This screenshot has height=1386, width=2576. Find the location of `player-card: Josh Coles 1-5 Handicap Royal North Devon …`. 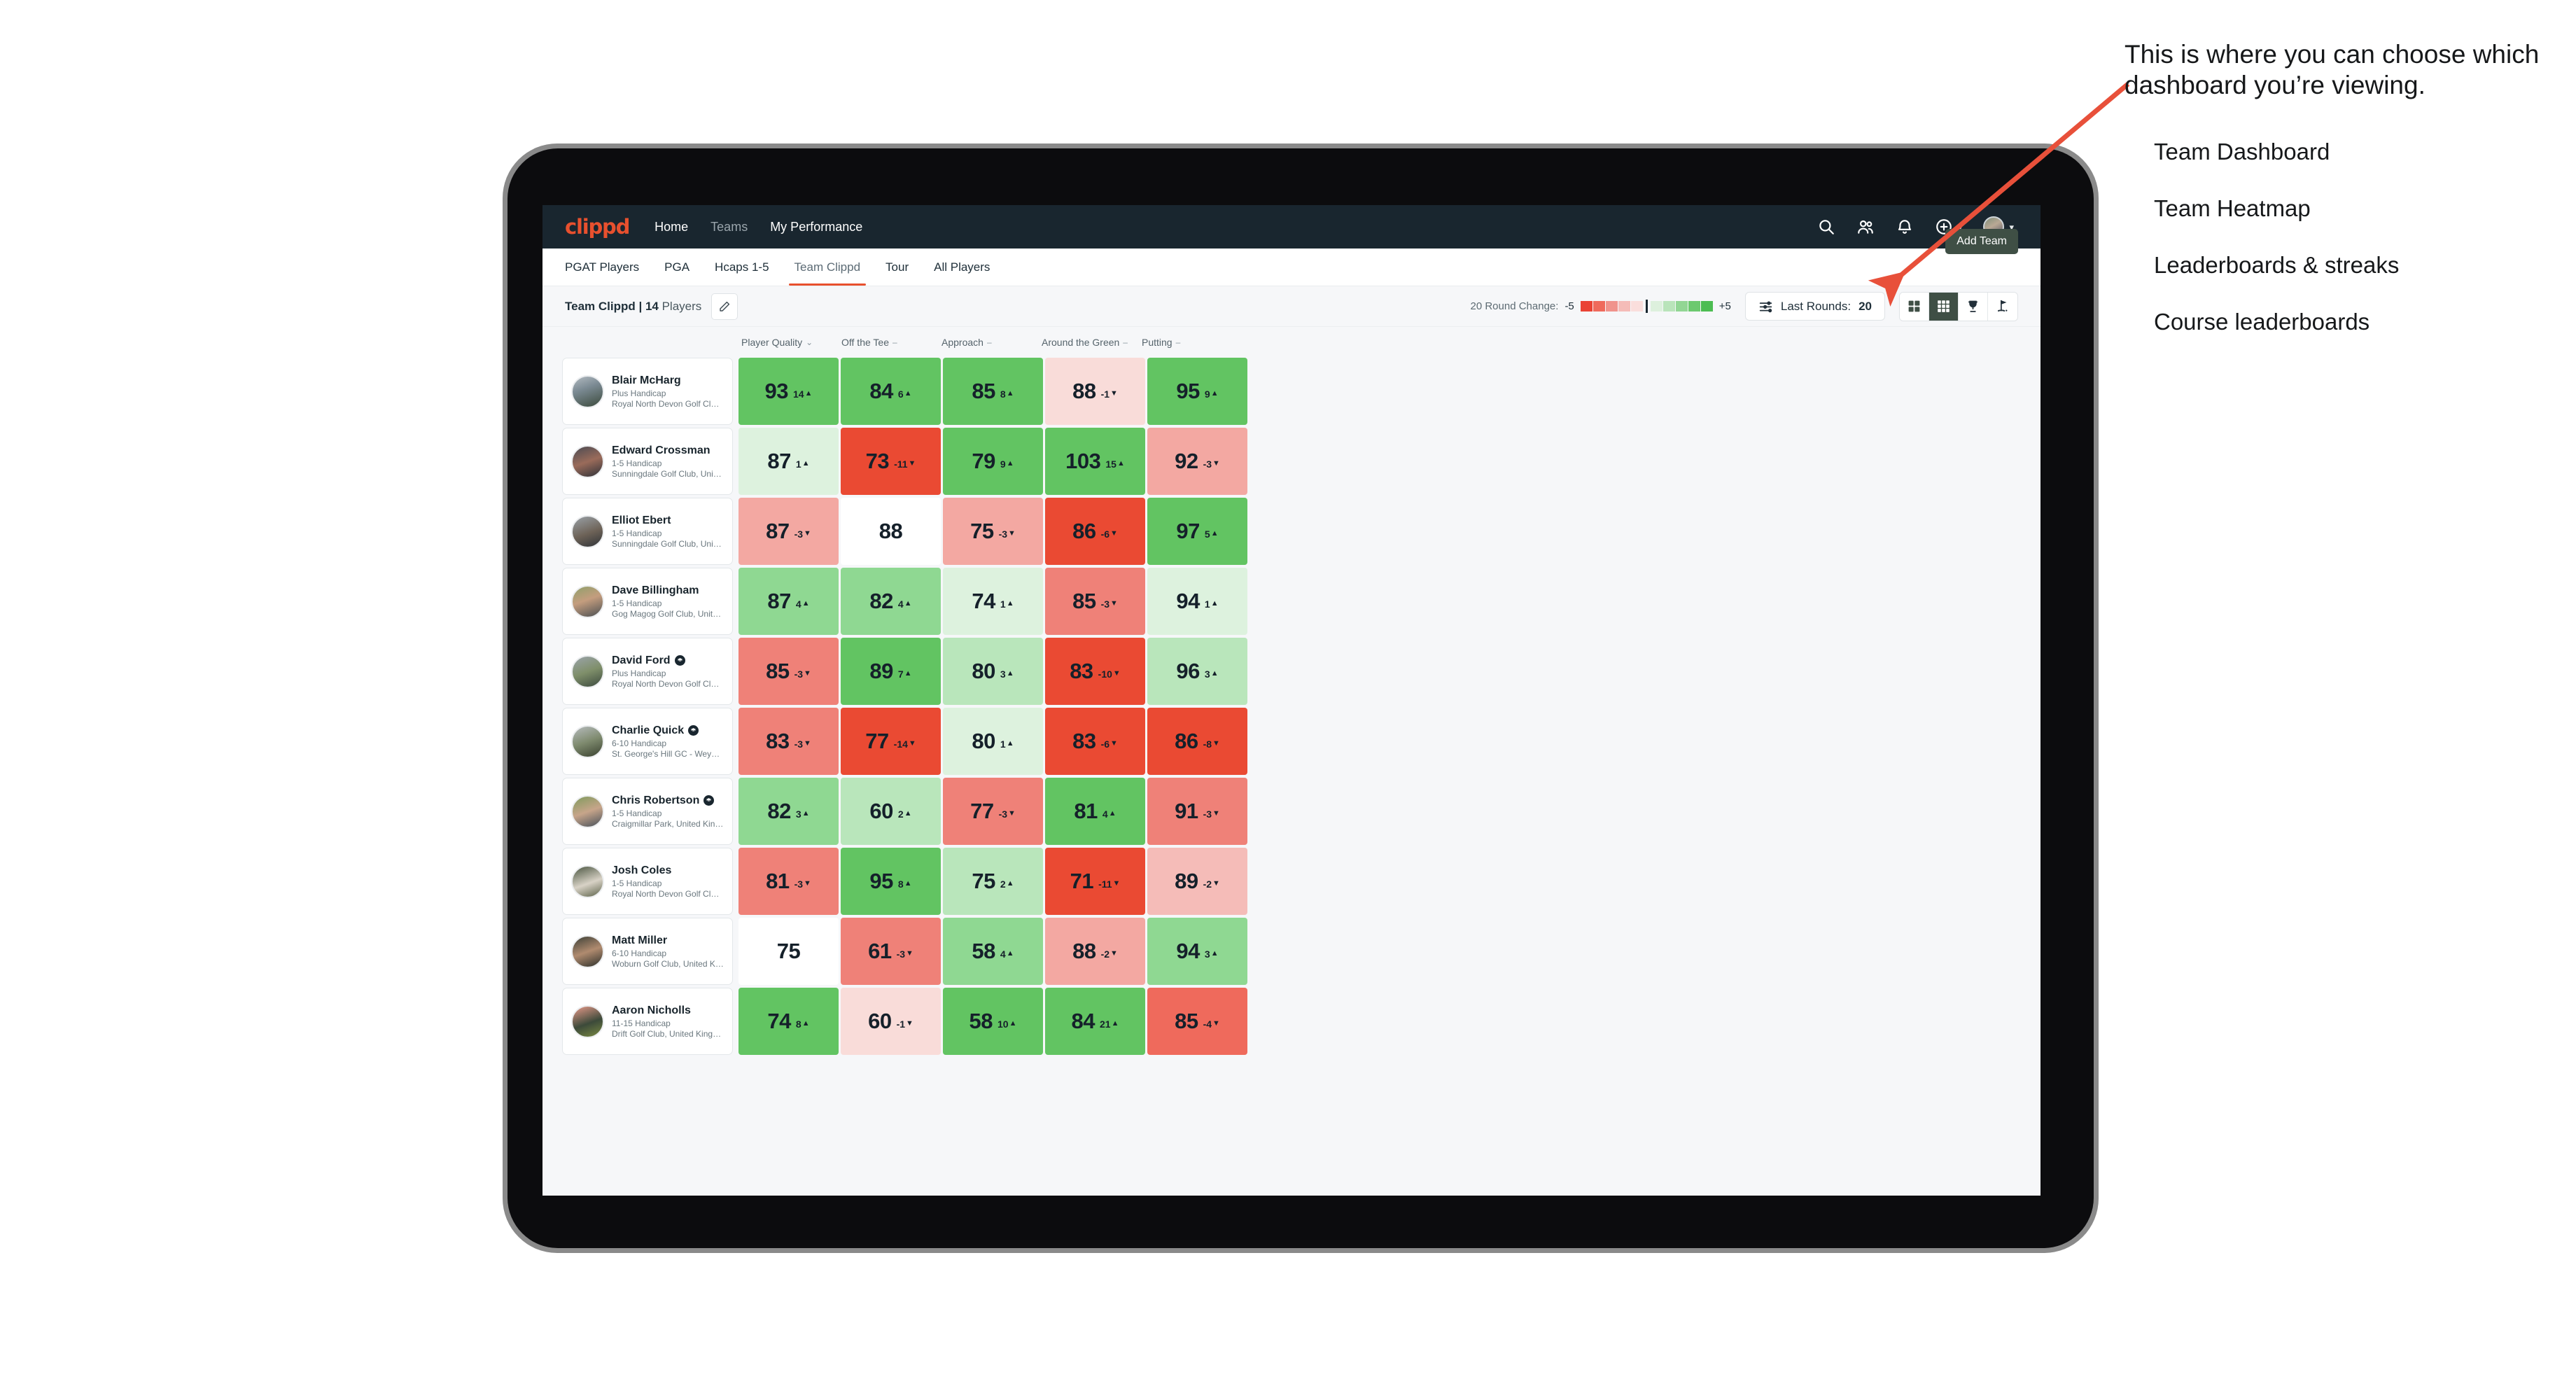

player-card: Josh Coles 1-5 Handicap Royal North Devon … is located at coordinates (647, 881).